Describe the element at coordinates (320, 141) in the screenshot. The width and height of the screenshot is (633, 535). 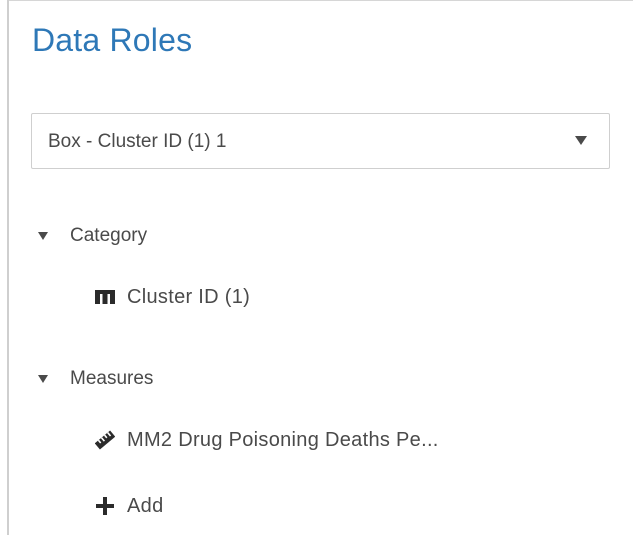
I see `object-select: Box - Cluster ID (1) 1` at that location.